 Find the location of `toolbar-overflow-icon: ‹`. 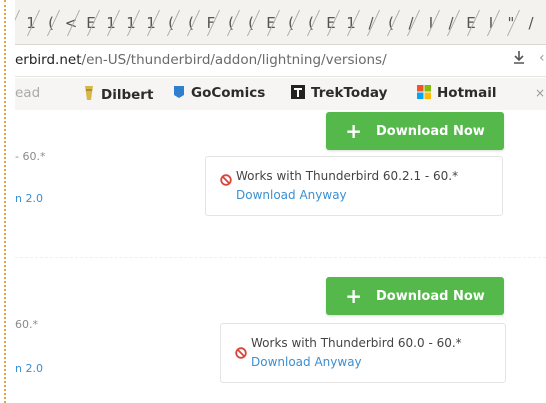

toolbar-overflow-icon: ‹ is located at coordinates (542, 58).